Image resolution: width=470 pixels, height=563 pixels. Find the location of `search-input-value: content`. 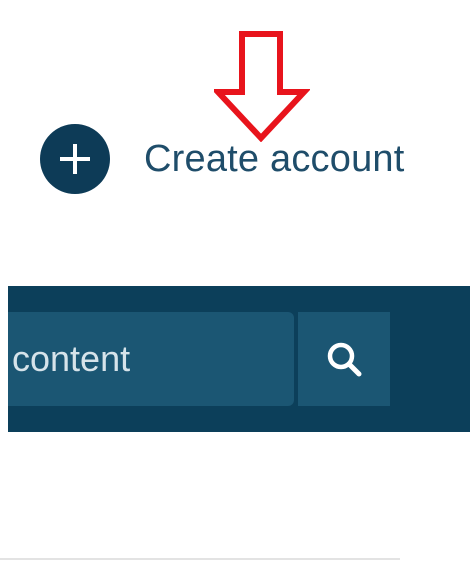

search-input-value: content is located at coordinates (71, 358).